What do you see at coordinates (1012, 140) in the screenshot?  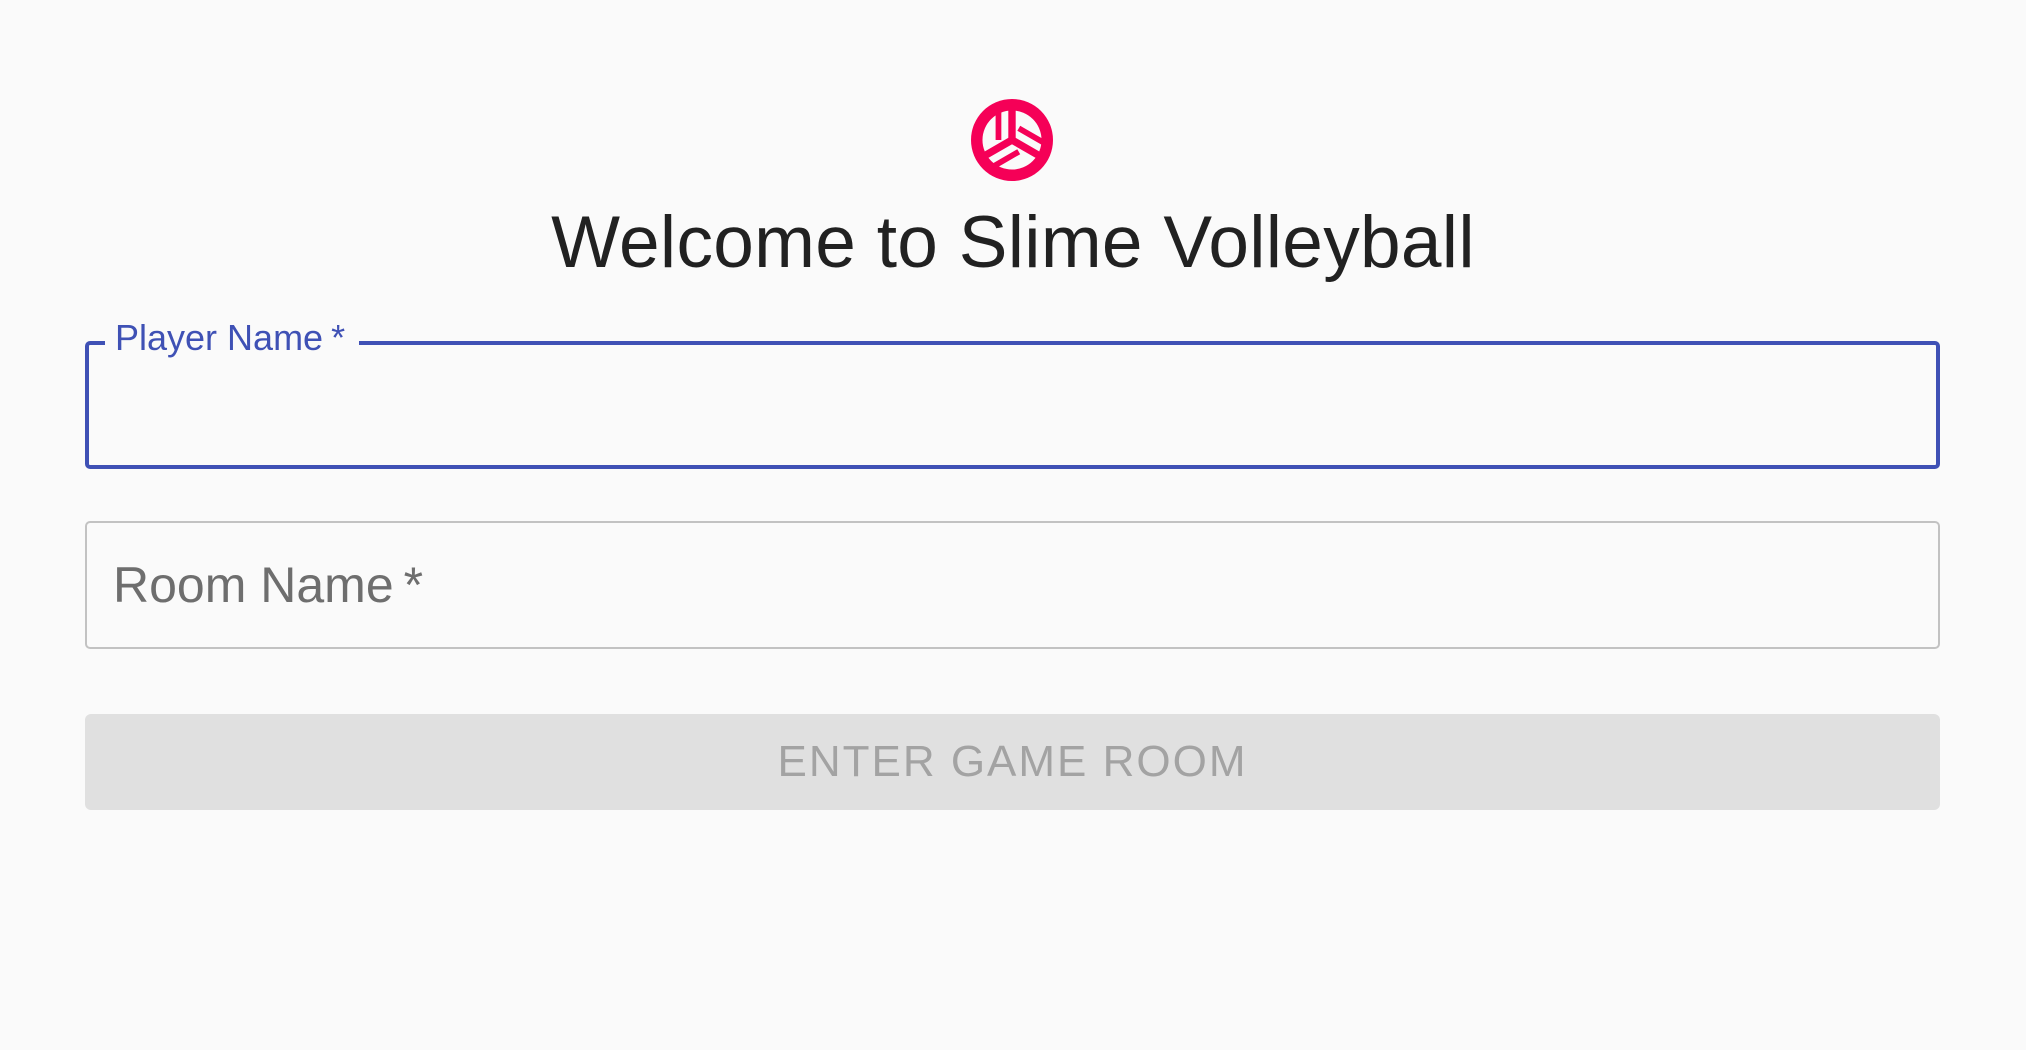 I see `volleyball-icon` at bounding box center [1012, 140].